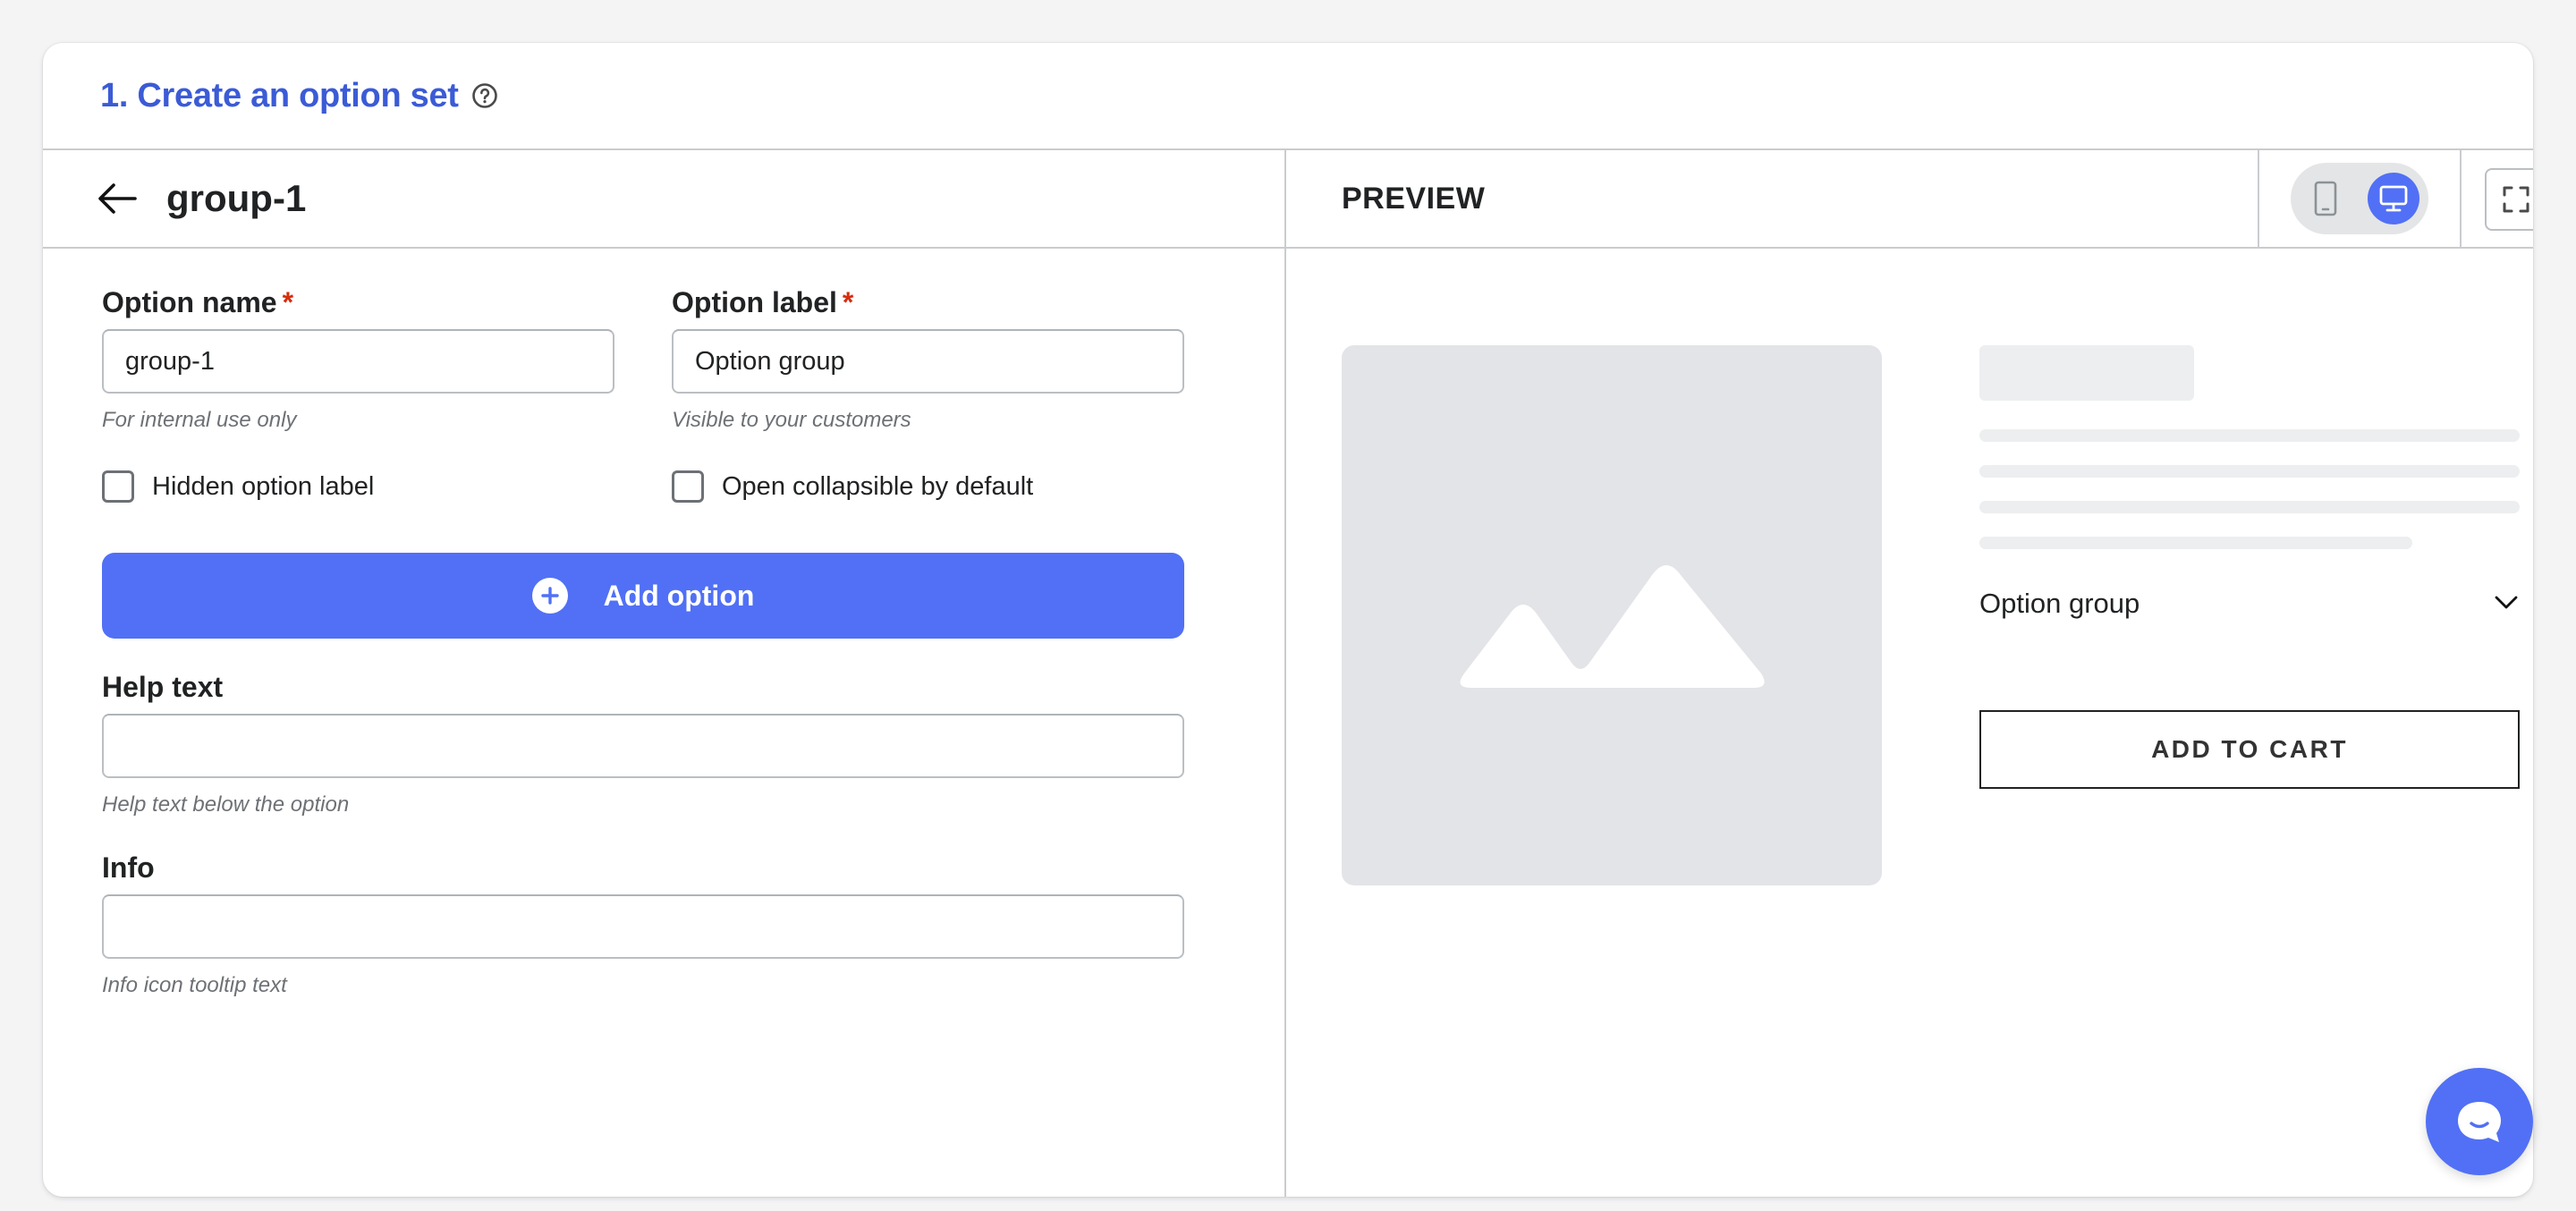  What do you see at coordinates (2325, 198) in the screenshot?
I see `mobile-icon` at bounding box center [2325, 198].